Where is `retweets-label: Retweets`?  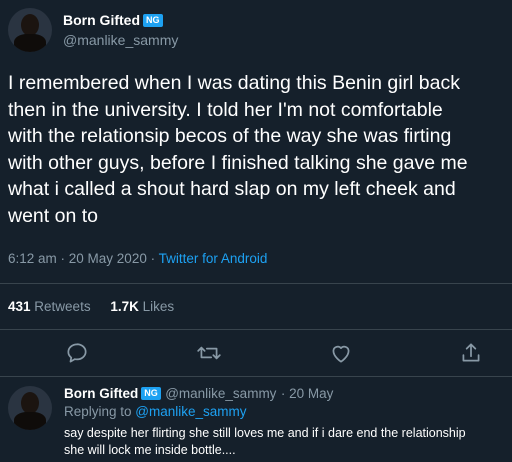 retweets-label: Retweets is located at coordinates (62, 306).